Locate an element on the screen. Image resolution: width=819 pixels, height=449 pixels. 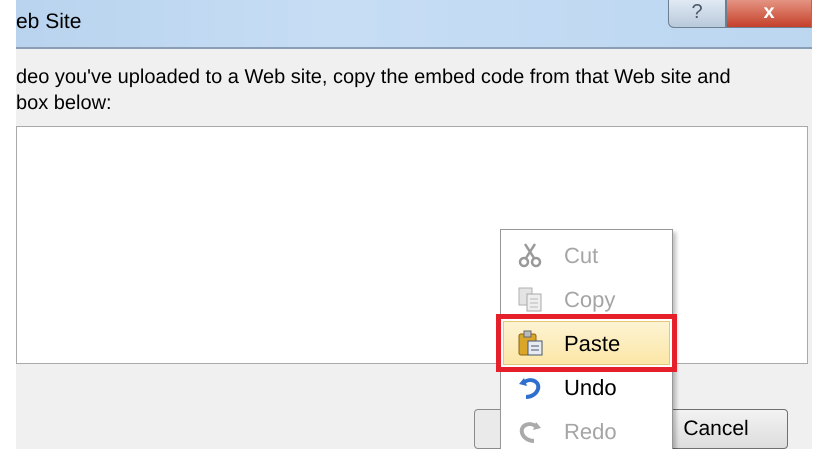
clipboard-icon is located at coordinates (530, 343).